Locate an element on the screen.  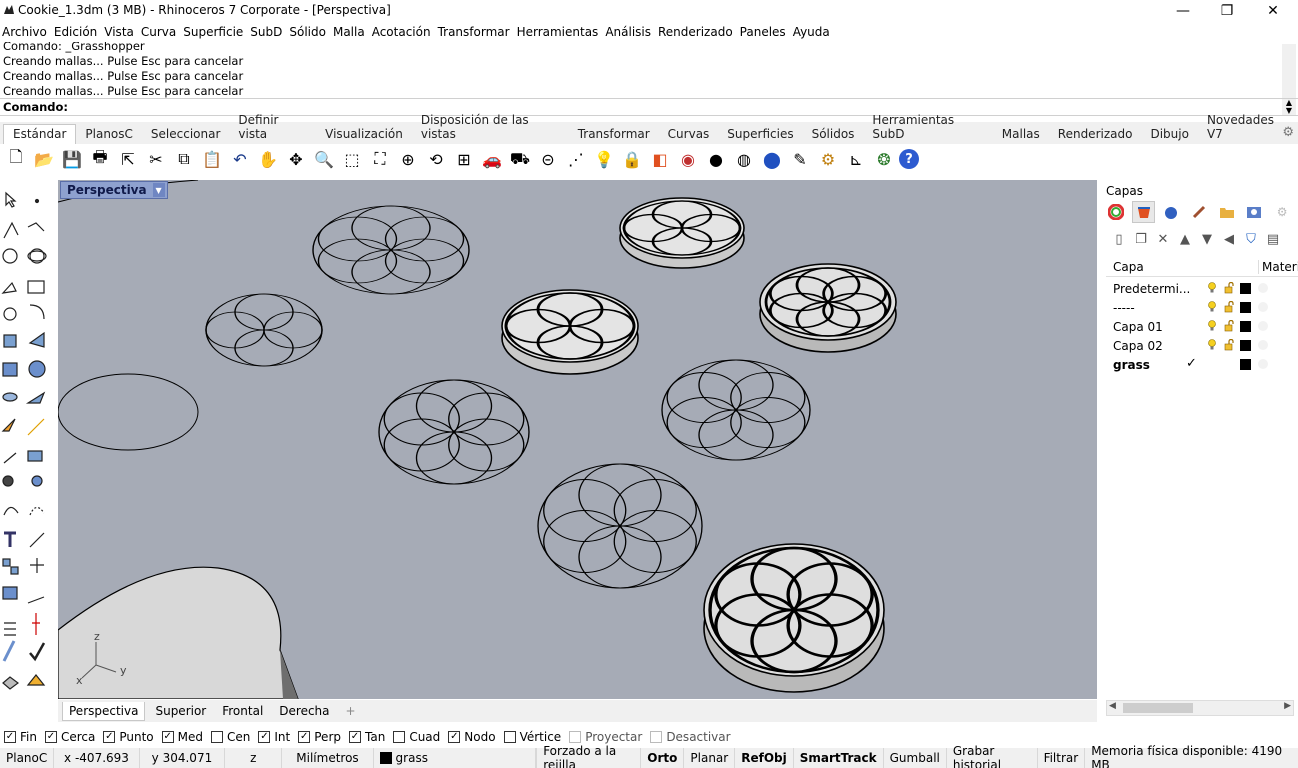
folder-icon is located at coordinates (1227, 212).